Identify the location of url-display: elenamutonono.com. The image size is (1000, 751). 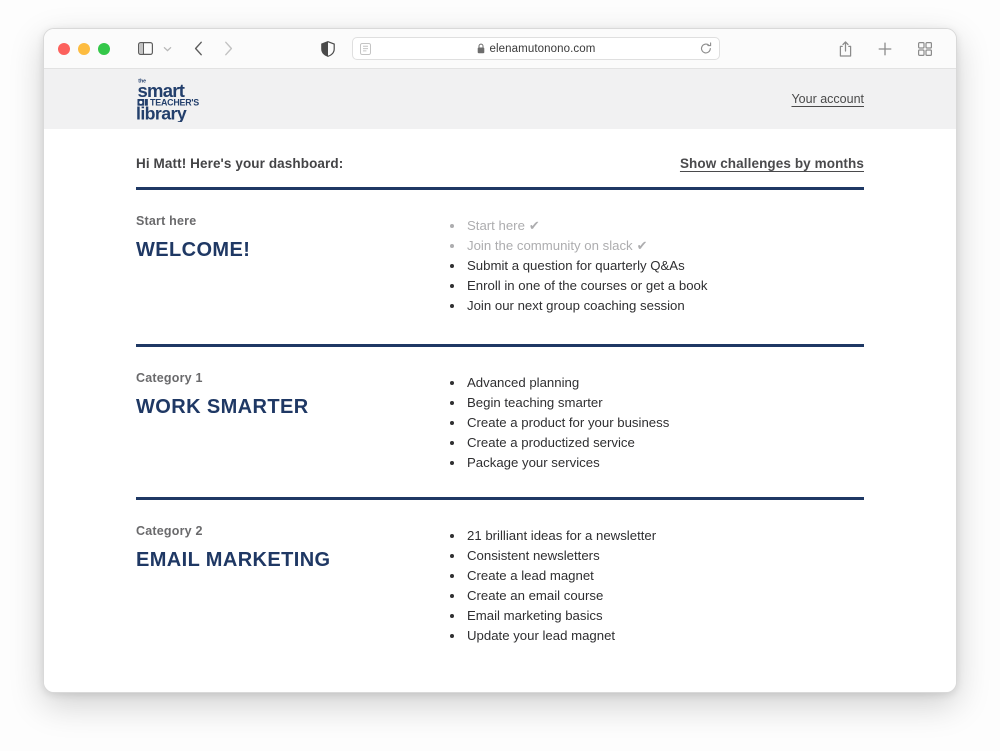
(536, 49).